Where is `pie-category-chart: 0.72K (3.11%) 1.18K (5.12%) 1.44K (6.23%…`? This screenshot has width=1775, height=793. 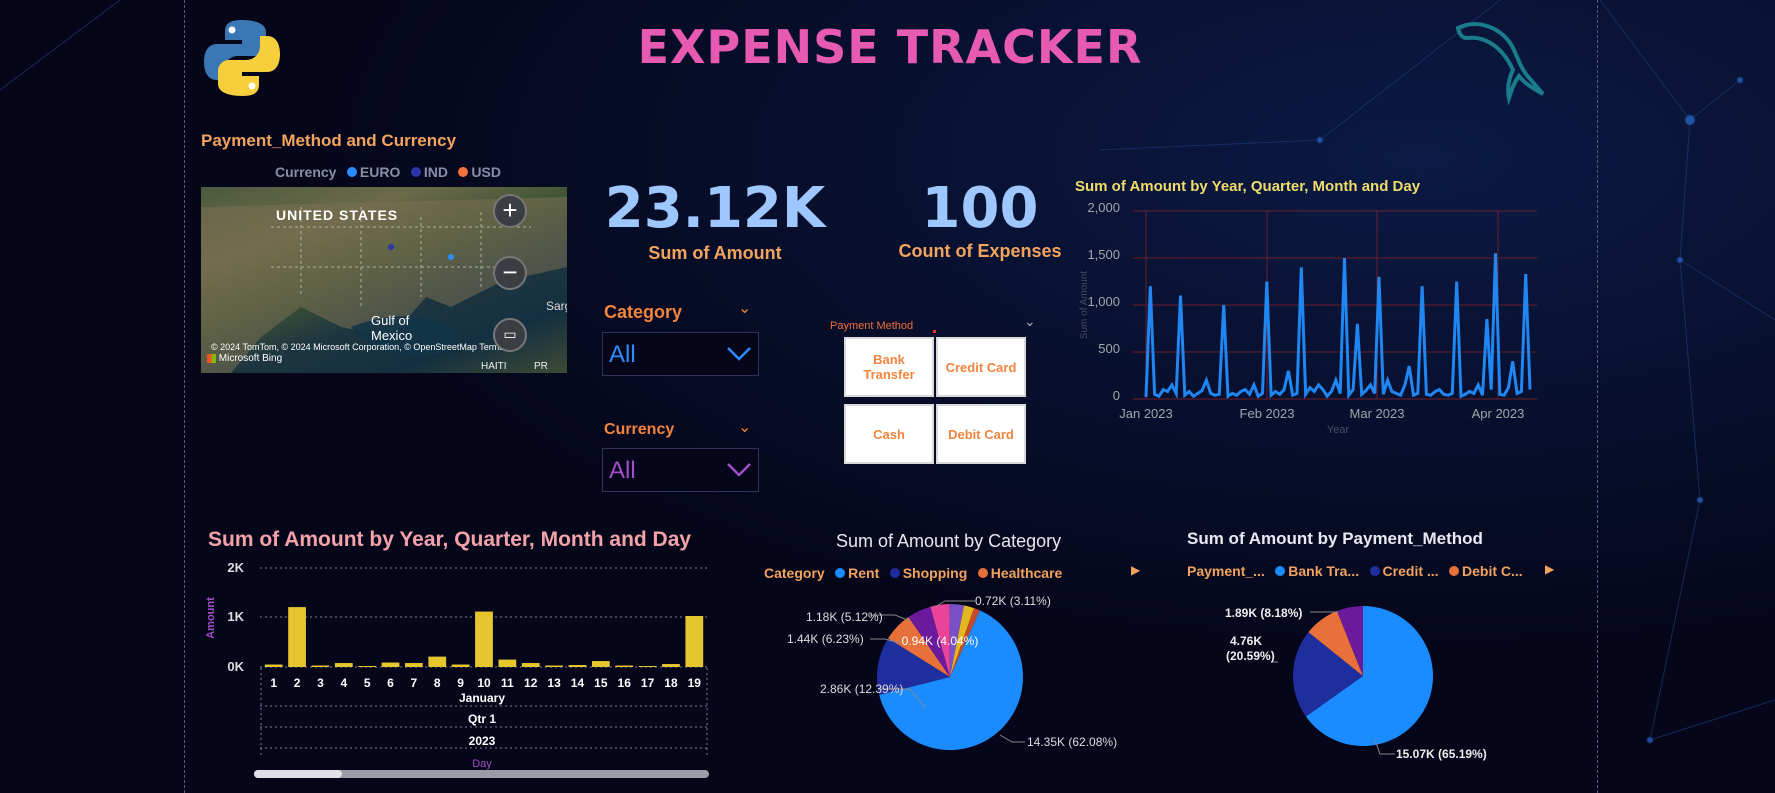 pie-category-chart: 0.72K (3.11%) 1.18K (5.12%) 1.44K (6.23%… is located at coordinates (950, 689).